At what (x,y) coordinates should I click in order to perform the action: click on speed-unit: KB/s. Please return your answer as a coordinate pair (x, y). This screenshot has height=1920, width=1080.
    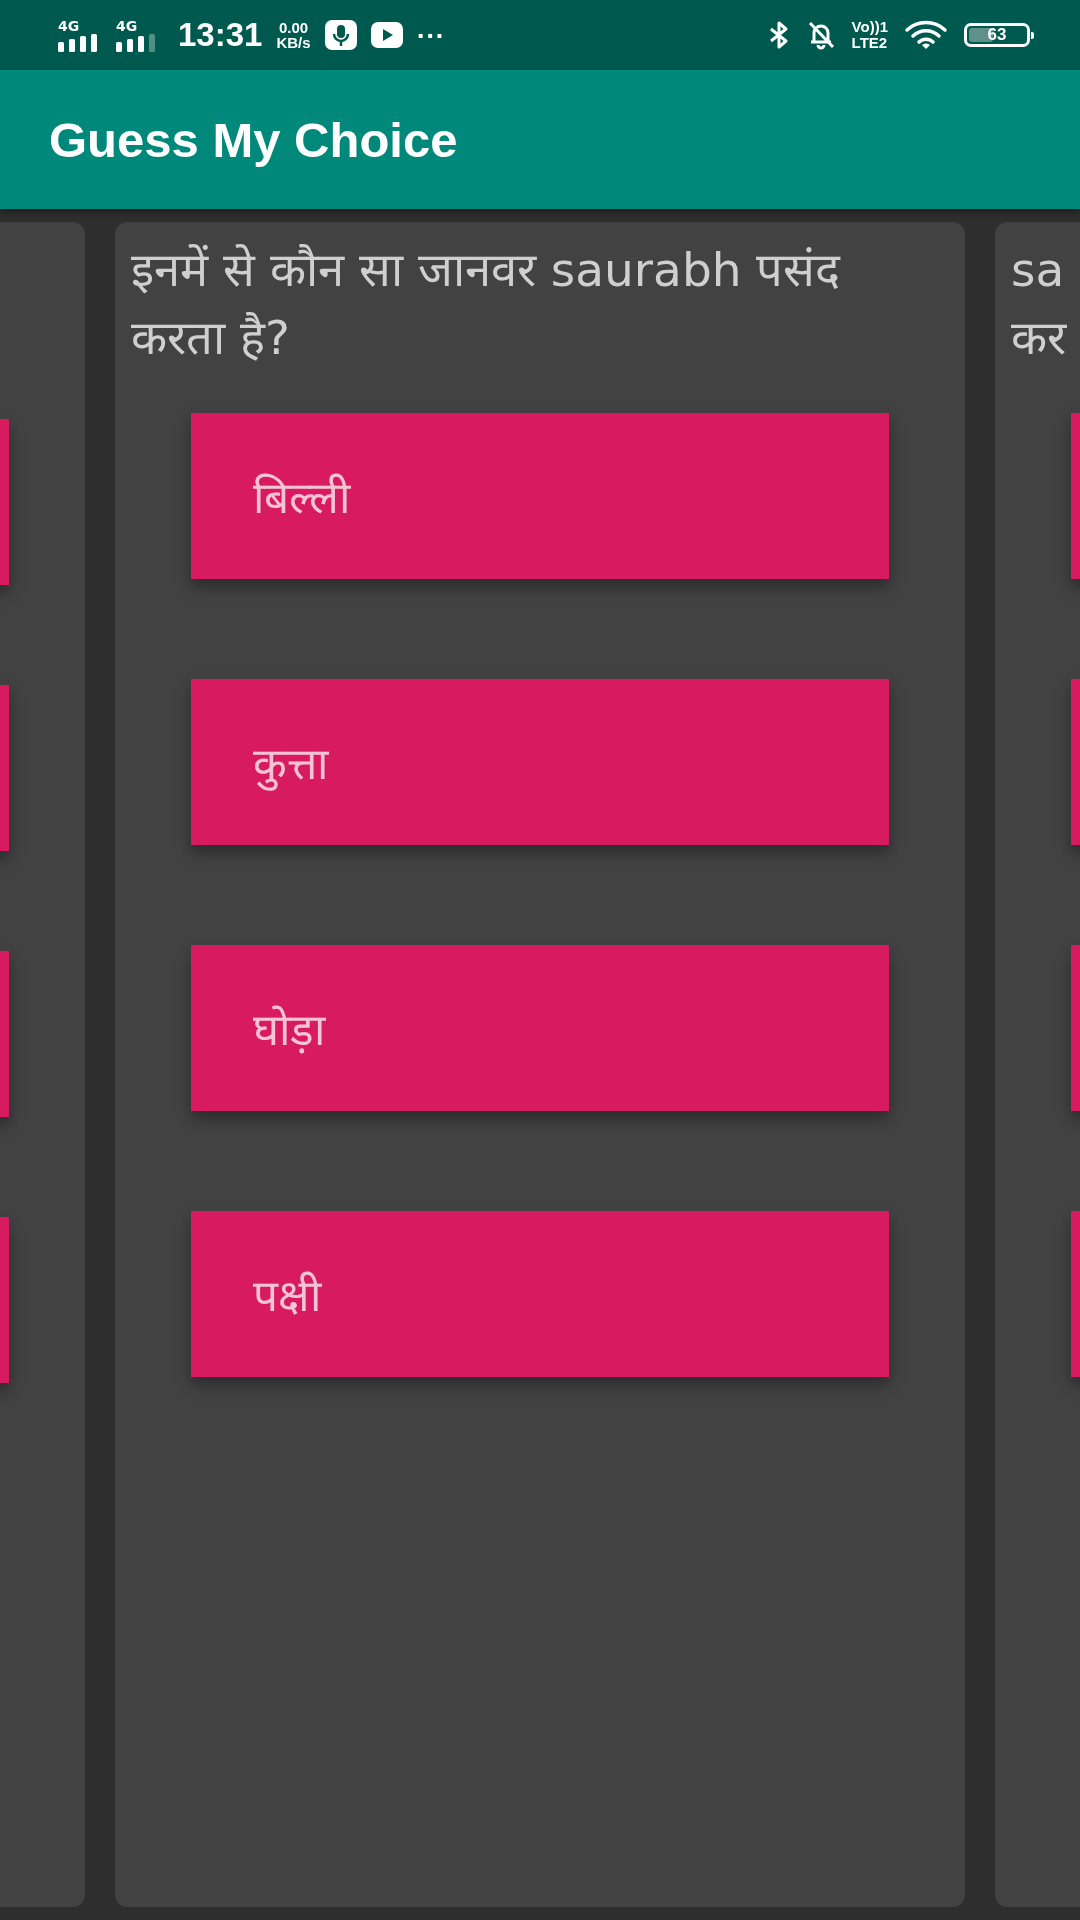
    Looking at the image, I should click on (293, 42).